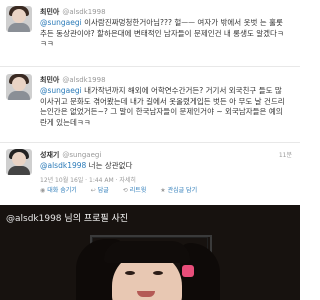  I want to click on hide-conversation-label: 대화 숨기기, so click(62, 190).